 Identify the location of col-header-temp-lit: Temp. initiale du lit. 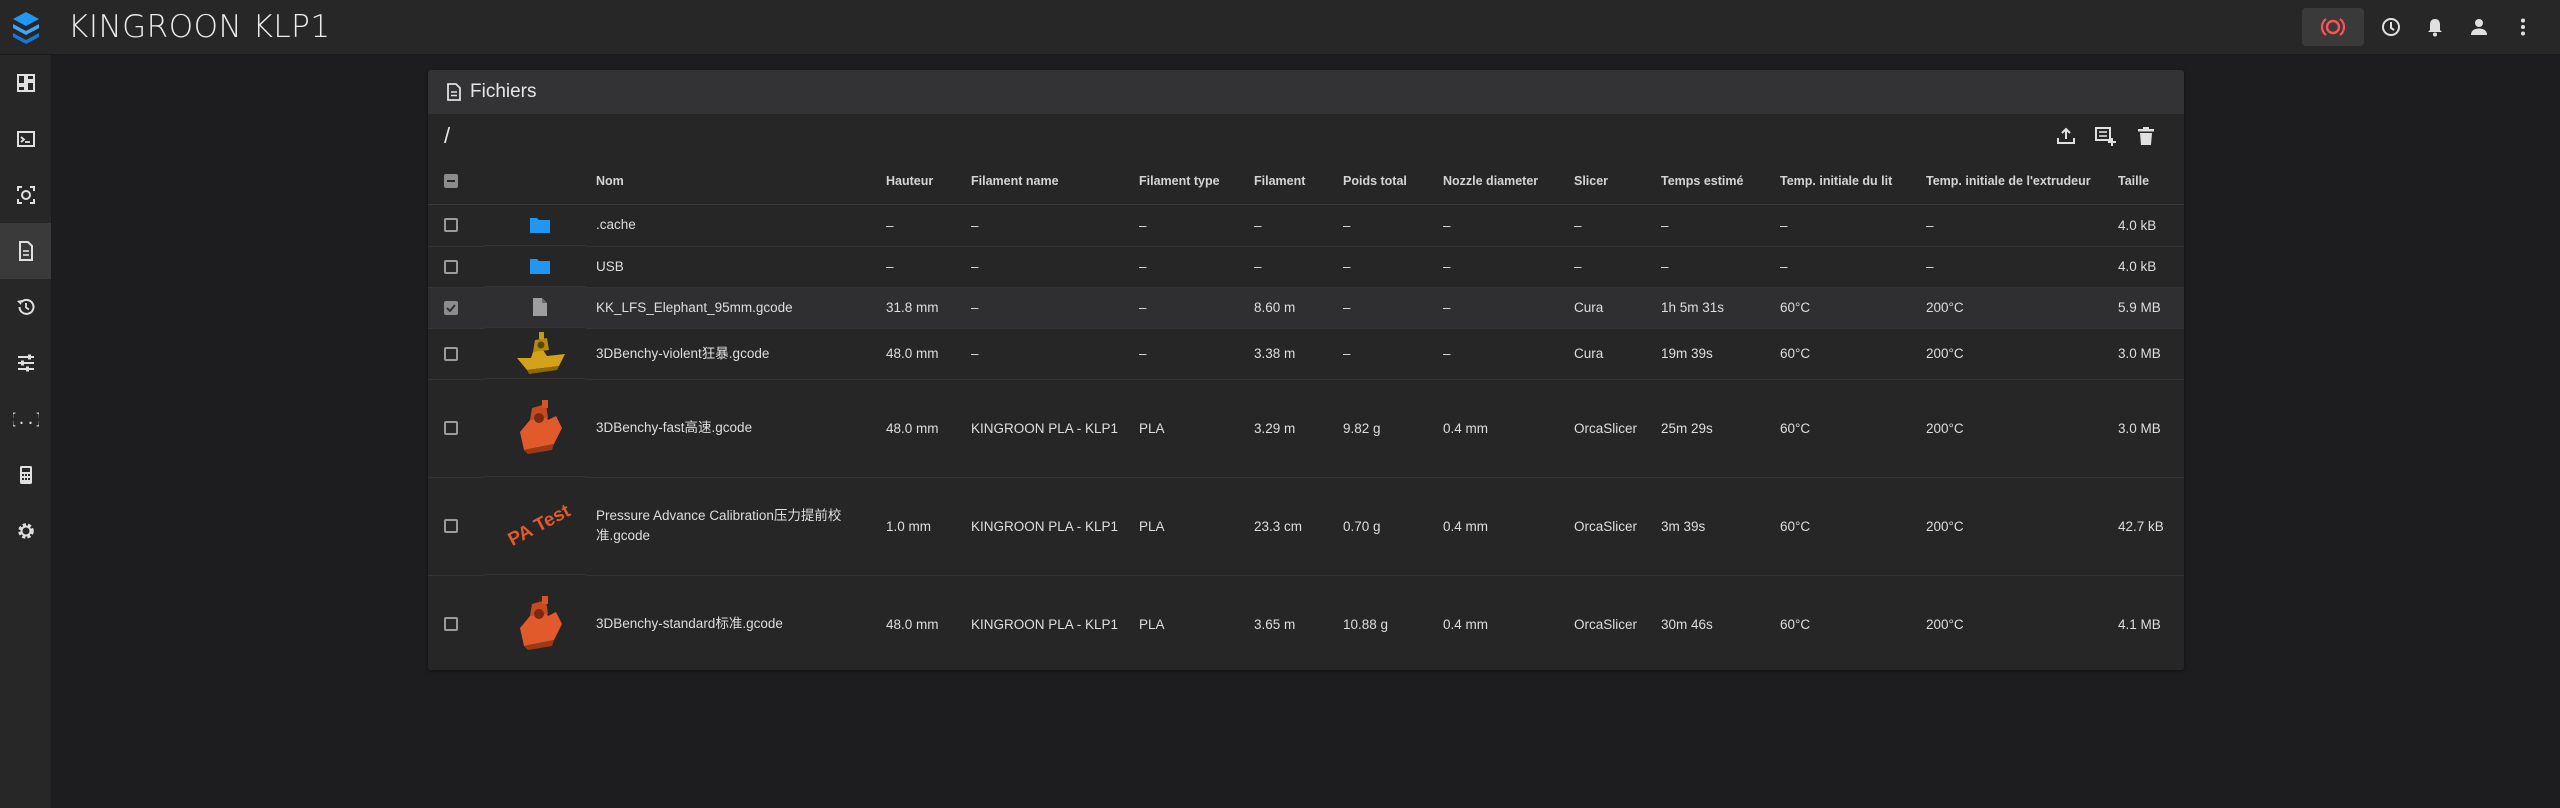
(1843, 181).